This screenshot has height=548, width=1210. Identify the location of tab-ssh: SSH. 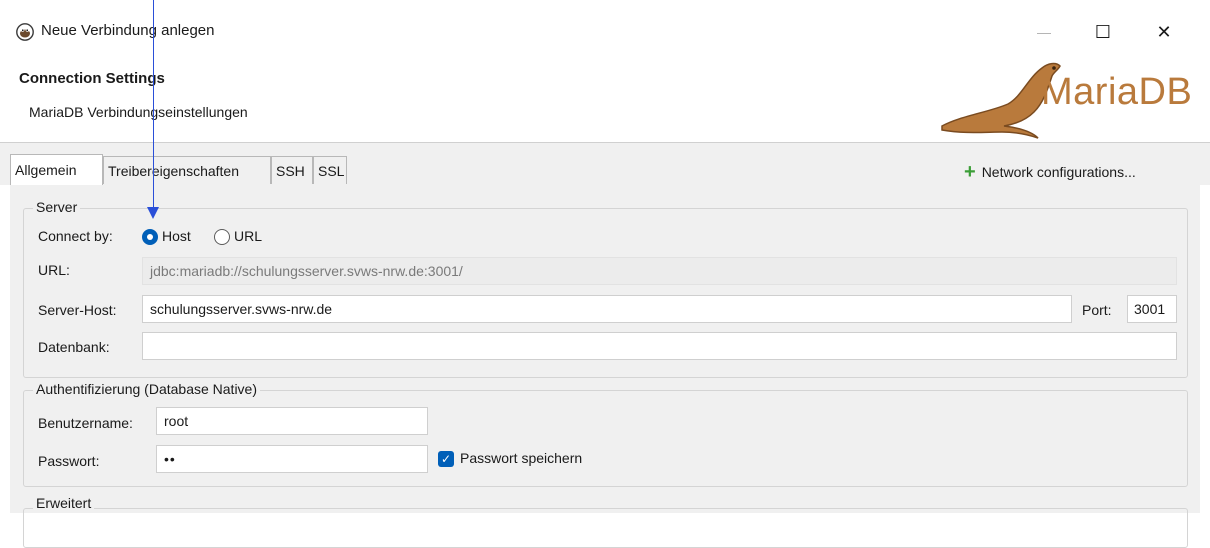
(292, 170).